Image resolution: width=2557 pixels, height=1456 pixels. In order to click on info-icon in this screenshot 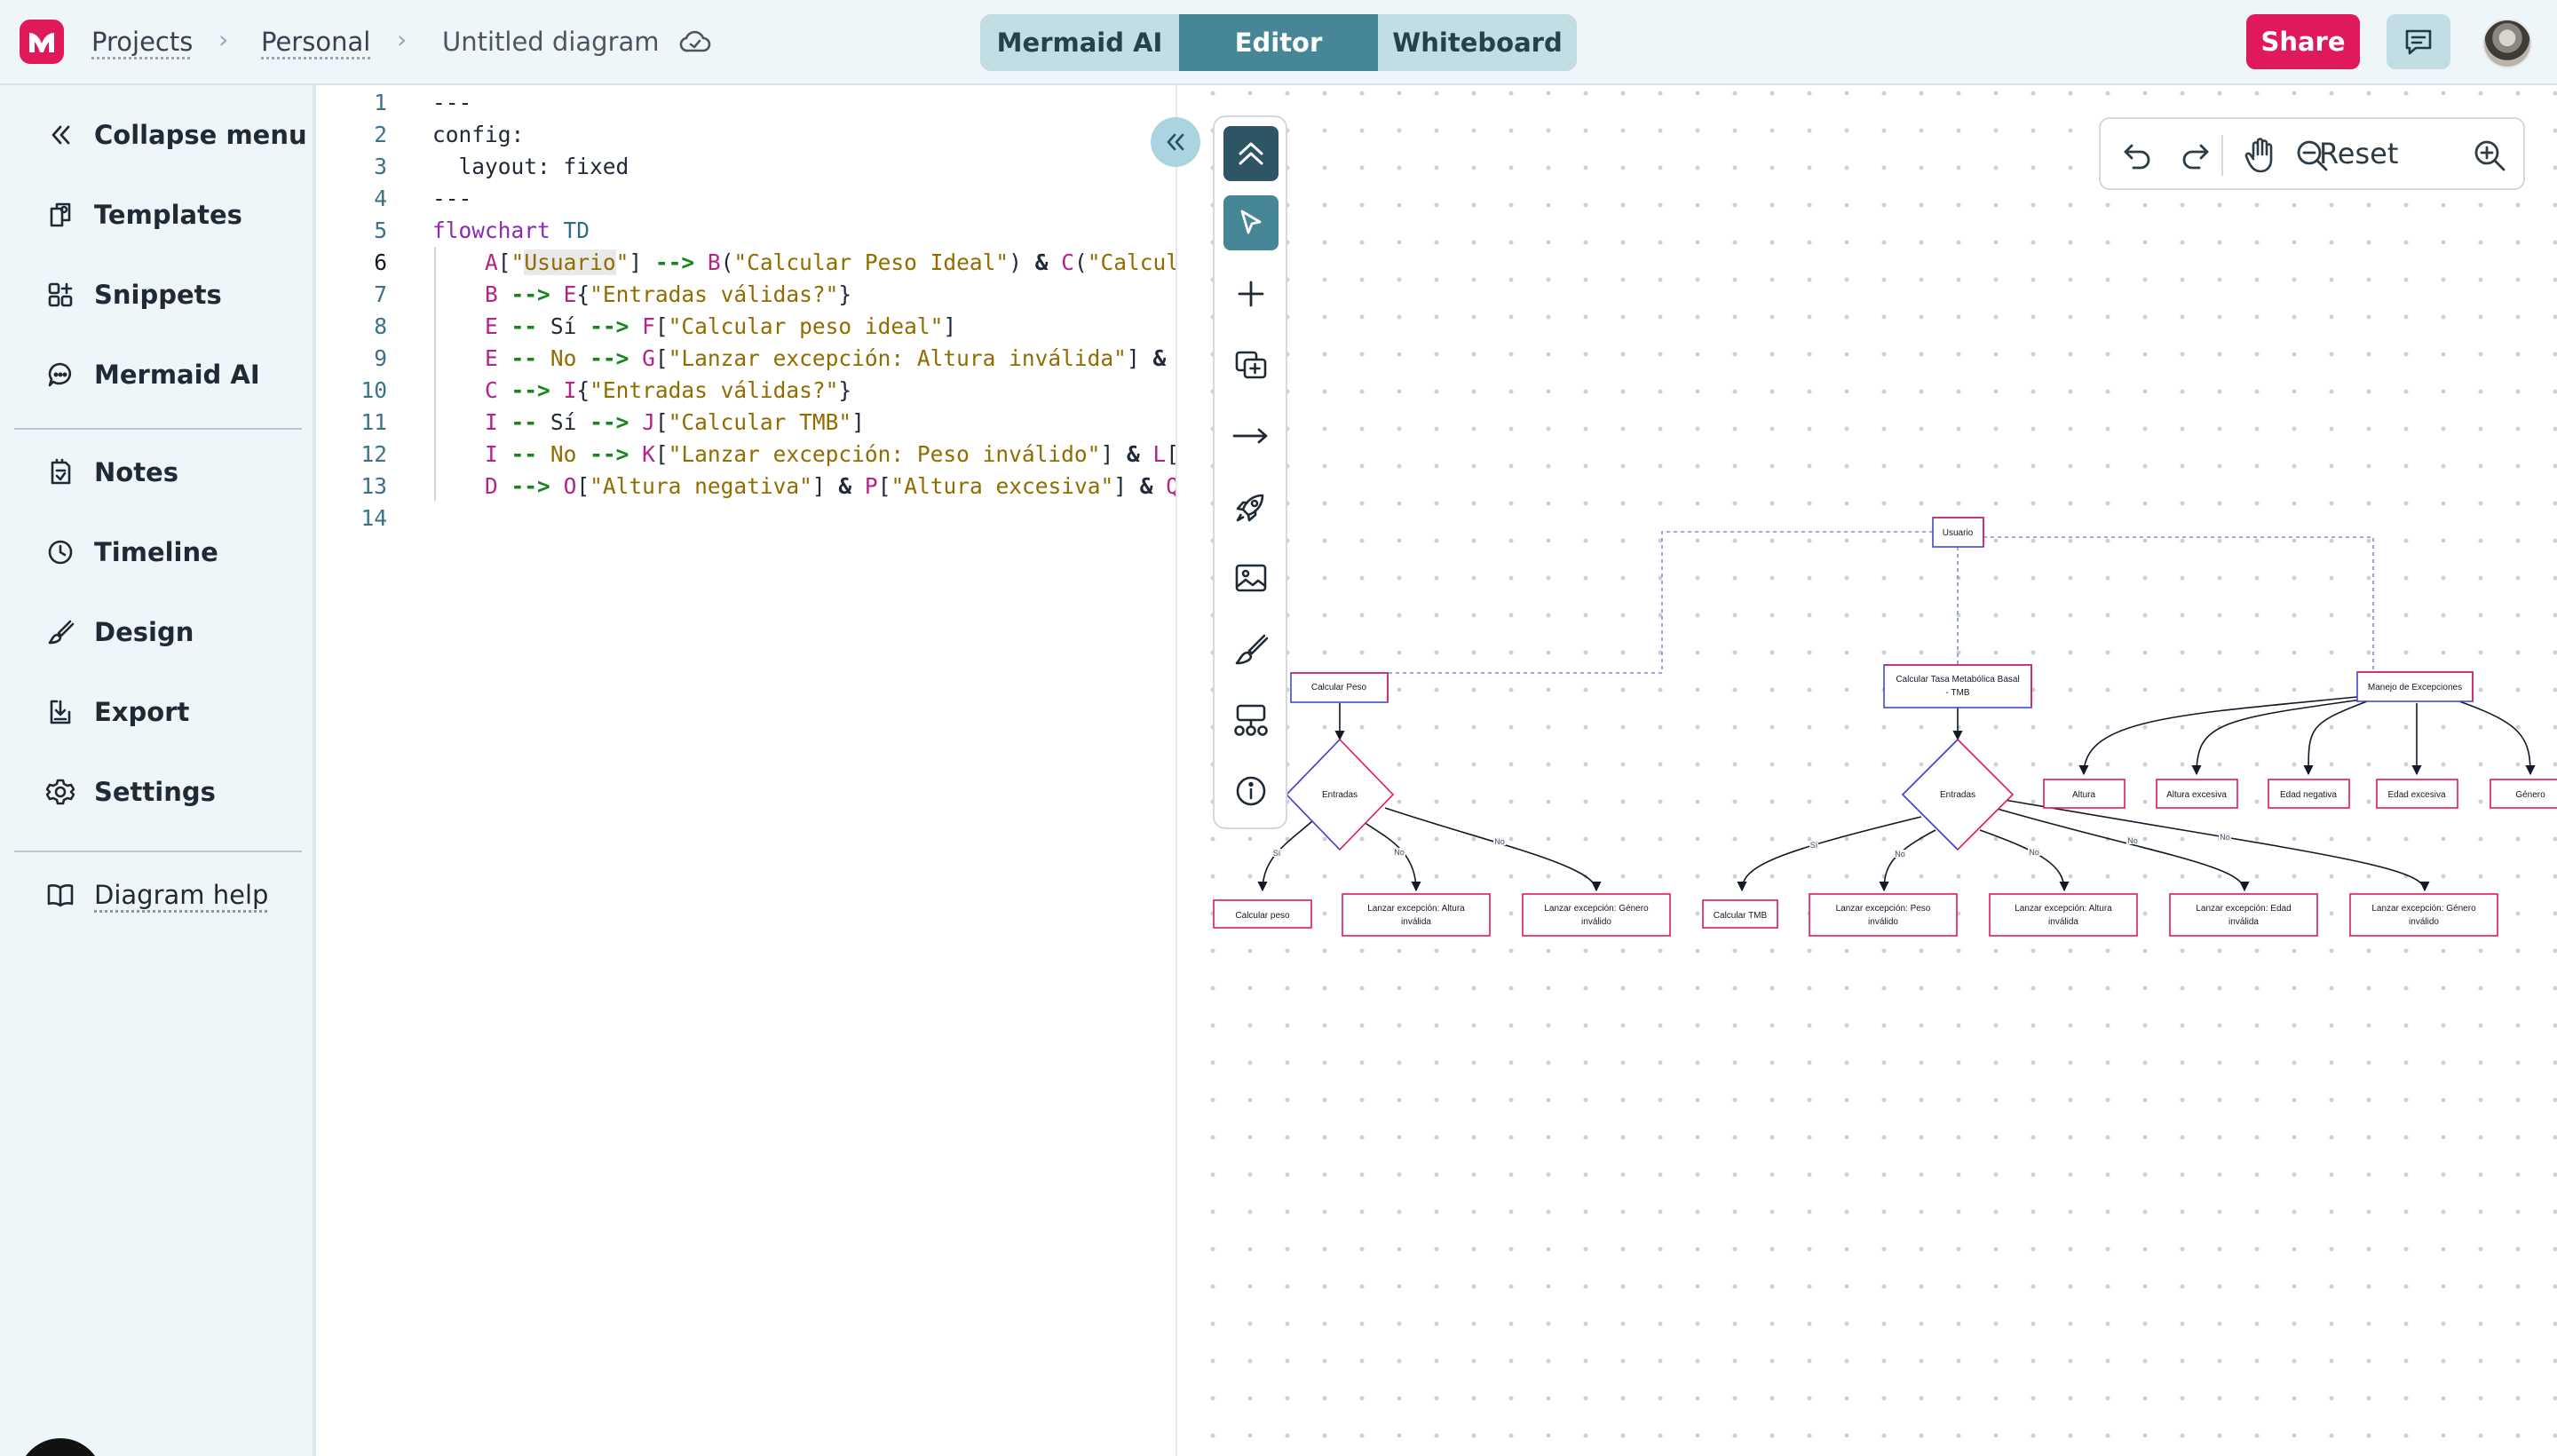, I will do `click(1251, 791)`.